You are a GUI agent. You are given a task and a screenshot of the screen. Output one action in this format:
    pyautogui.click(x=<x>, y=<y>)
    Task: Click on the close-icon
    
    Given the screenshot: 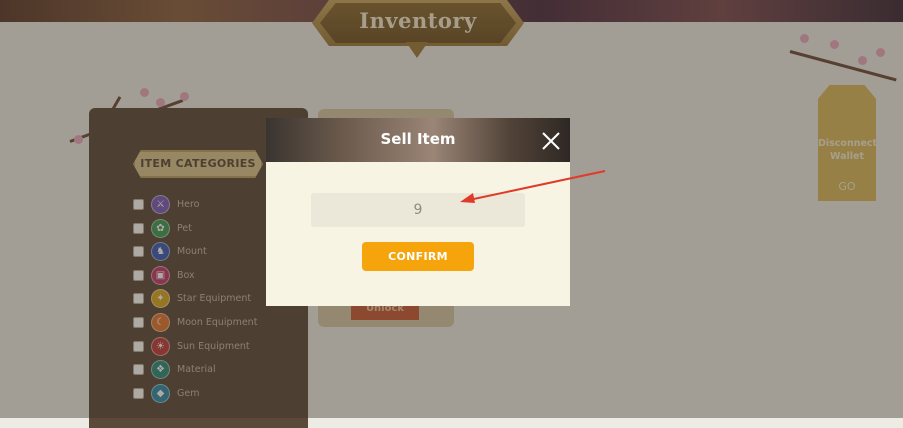 What is the action you would take?
    pyautogui.click(x=551, y=141)
    